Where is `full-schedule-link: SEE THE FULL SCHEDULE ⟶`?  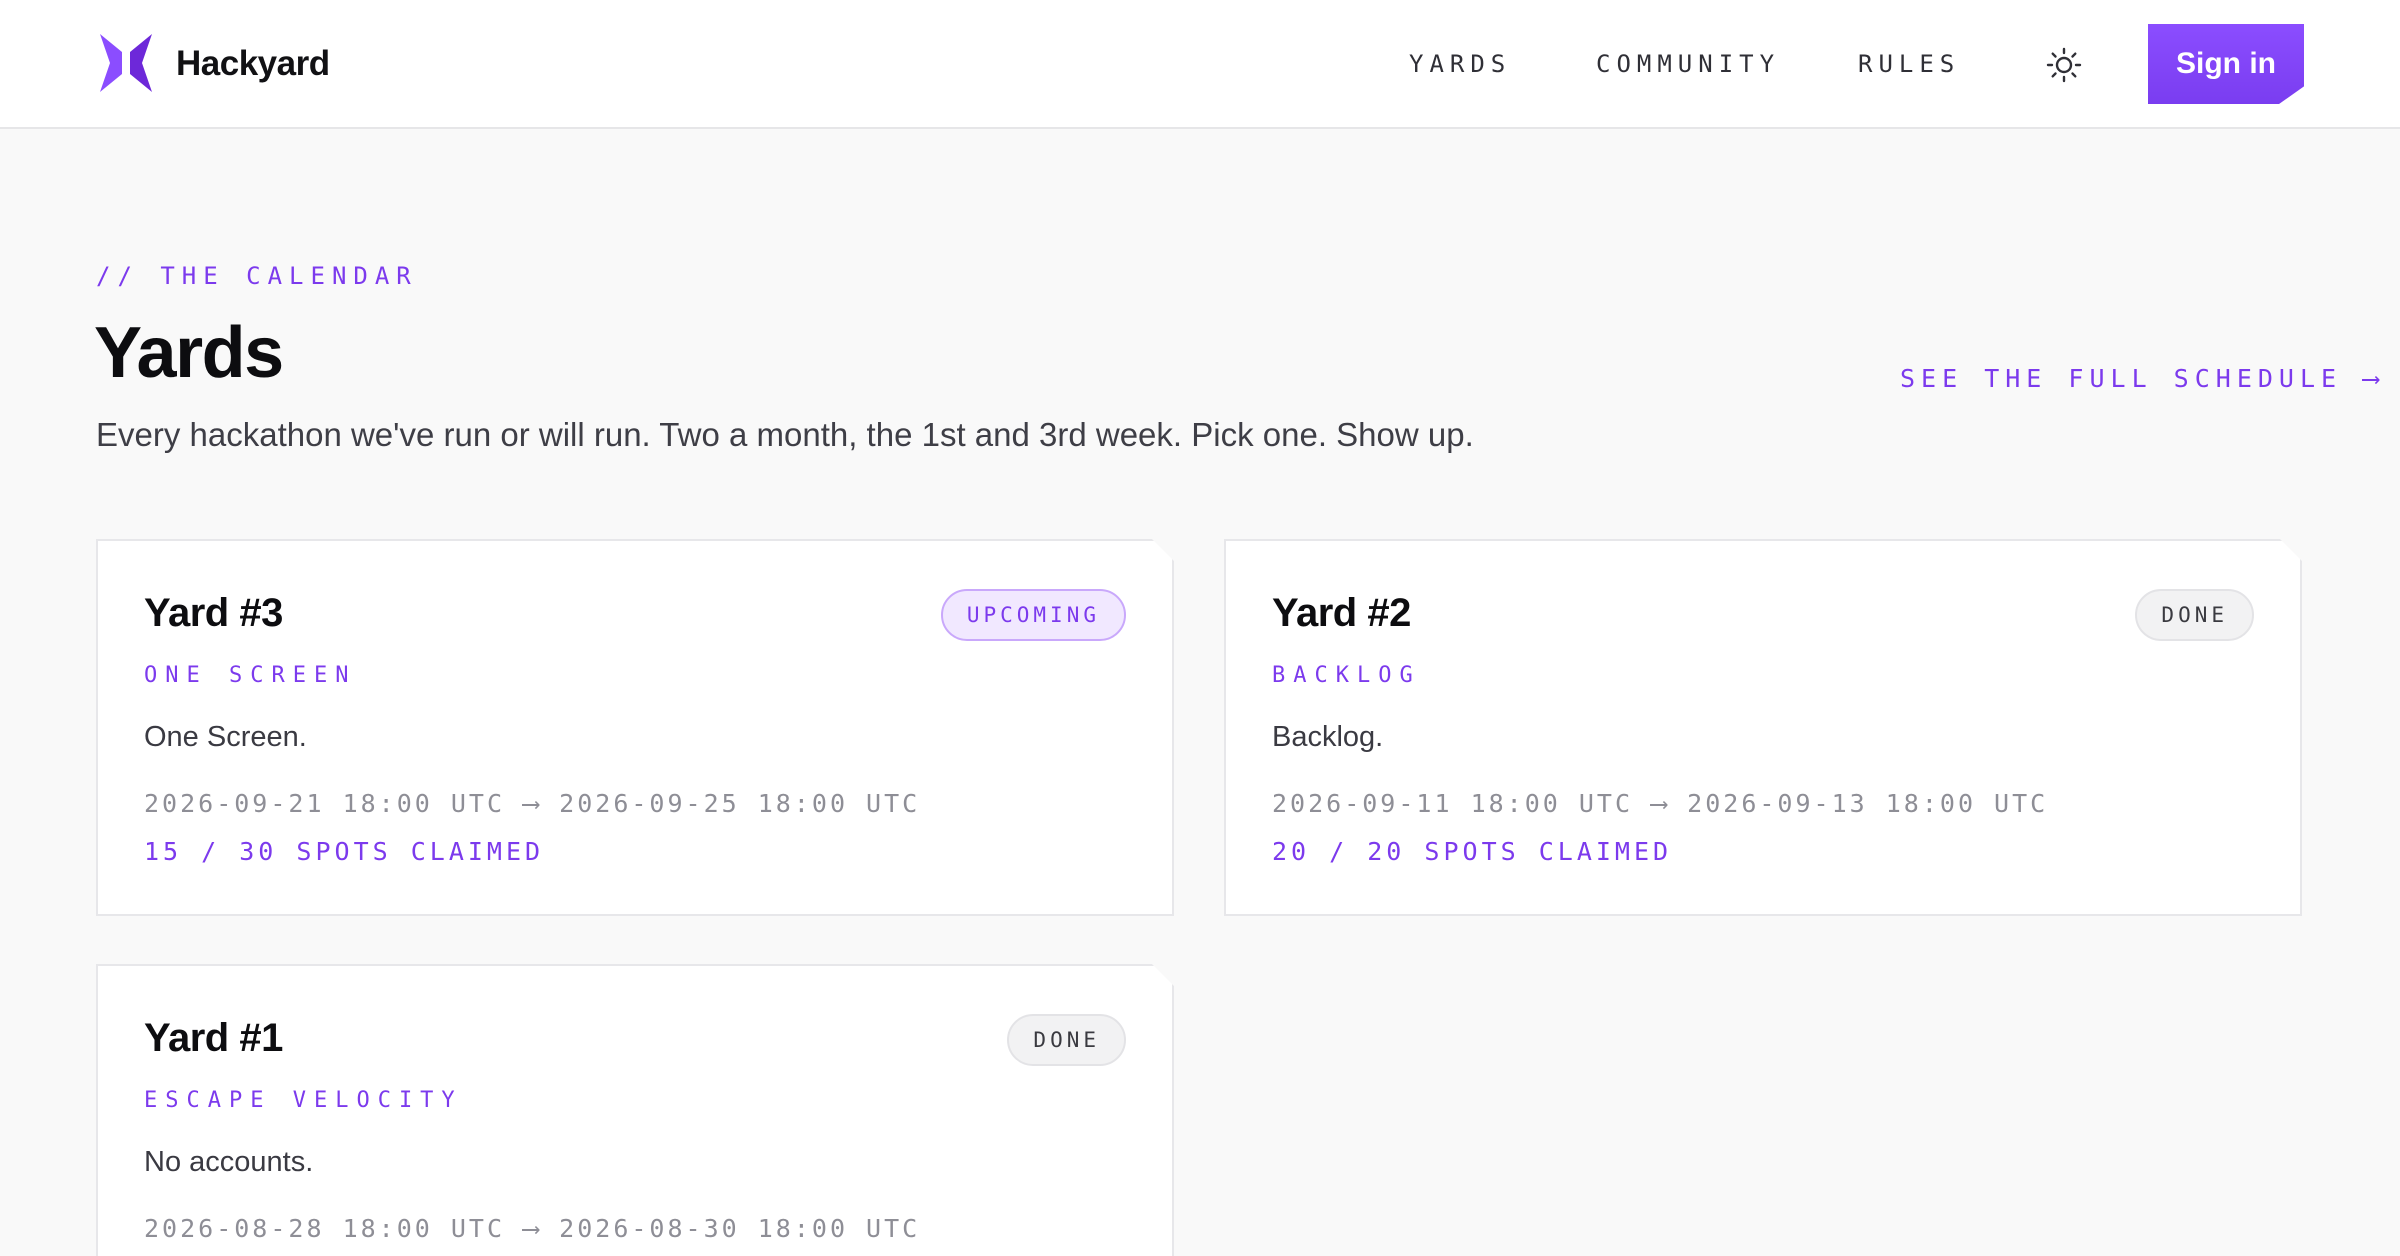
full-schedule-link: SEE THE FULL SCHEDULE ⟶ is located at coordinates (2142, 378).